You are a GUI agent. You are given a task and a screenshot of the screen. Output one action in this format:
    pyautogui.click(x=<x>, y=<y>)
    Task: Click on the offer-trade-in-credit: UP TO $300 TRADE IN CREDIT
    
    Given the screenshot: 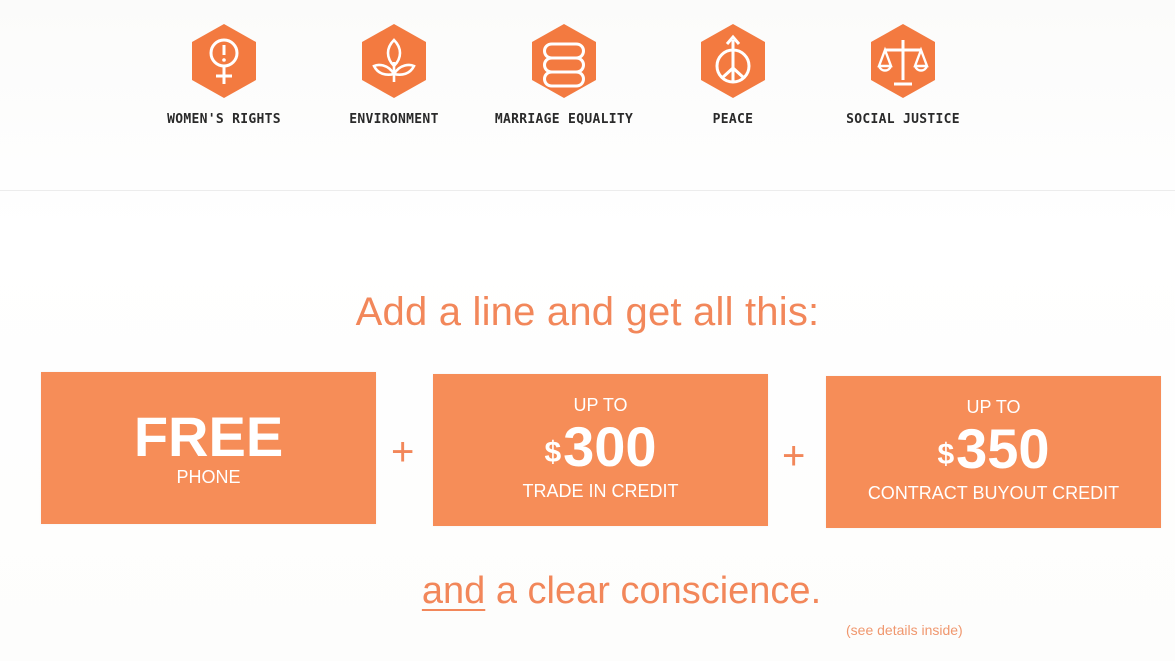 What is the action you would take?
    pyautogui.click(x=600, y=450)
    